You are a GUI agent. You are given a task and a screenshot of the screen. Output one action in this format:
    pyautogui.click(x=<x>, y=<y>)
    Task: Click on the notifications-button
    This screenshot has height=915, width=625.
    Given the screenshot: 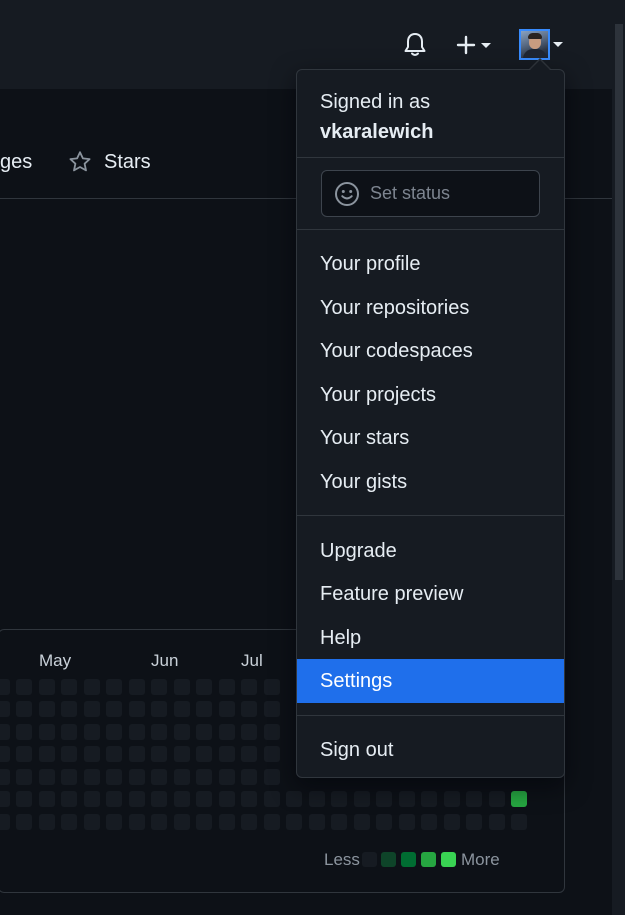 What is the action you would take?
    pyautogui.click(x=415, y=45)
    